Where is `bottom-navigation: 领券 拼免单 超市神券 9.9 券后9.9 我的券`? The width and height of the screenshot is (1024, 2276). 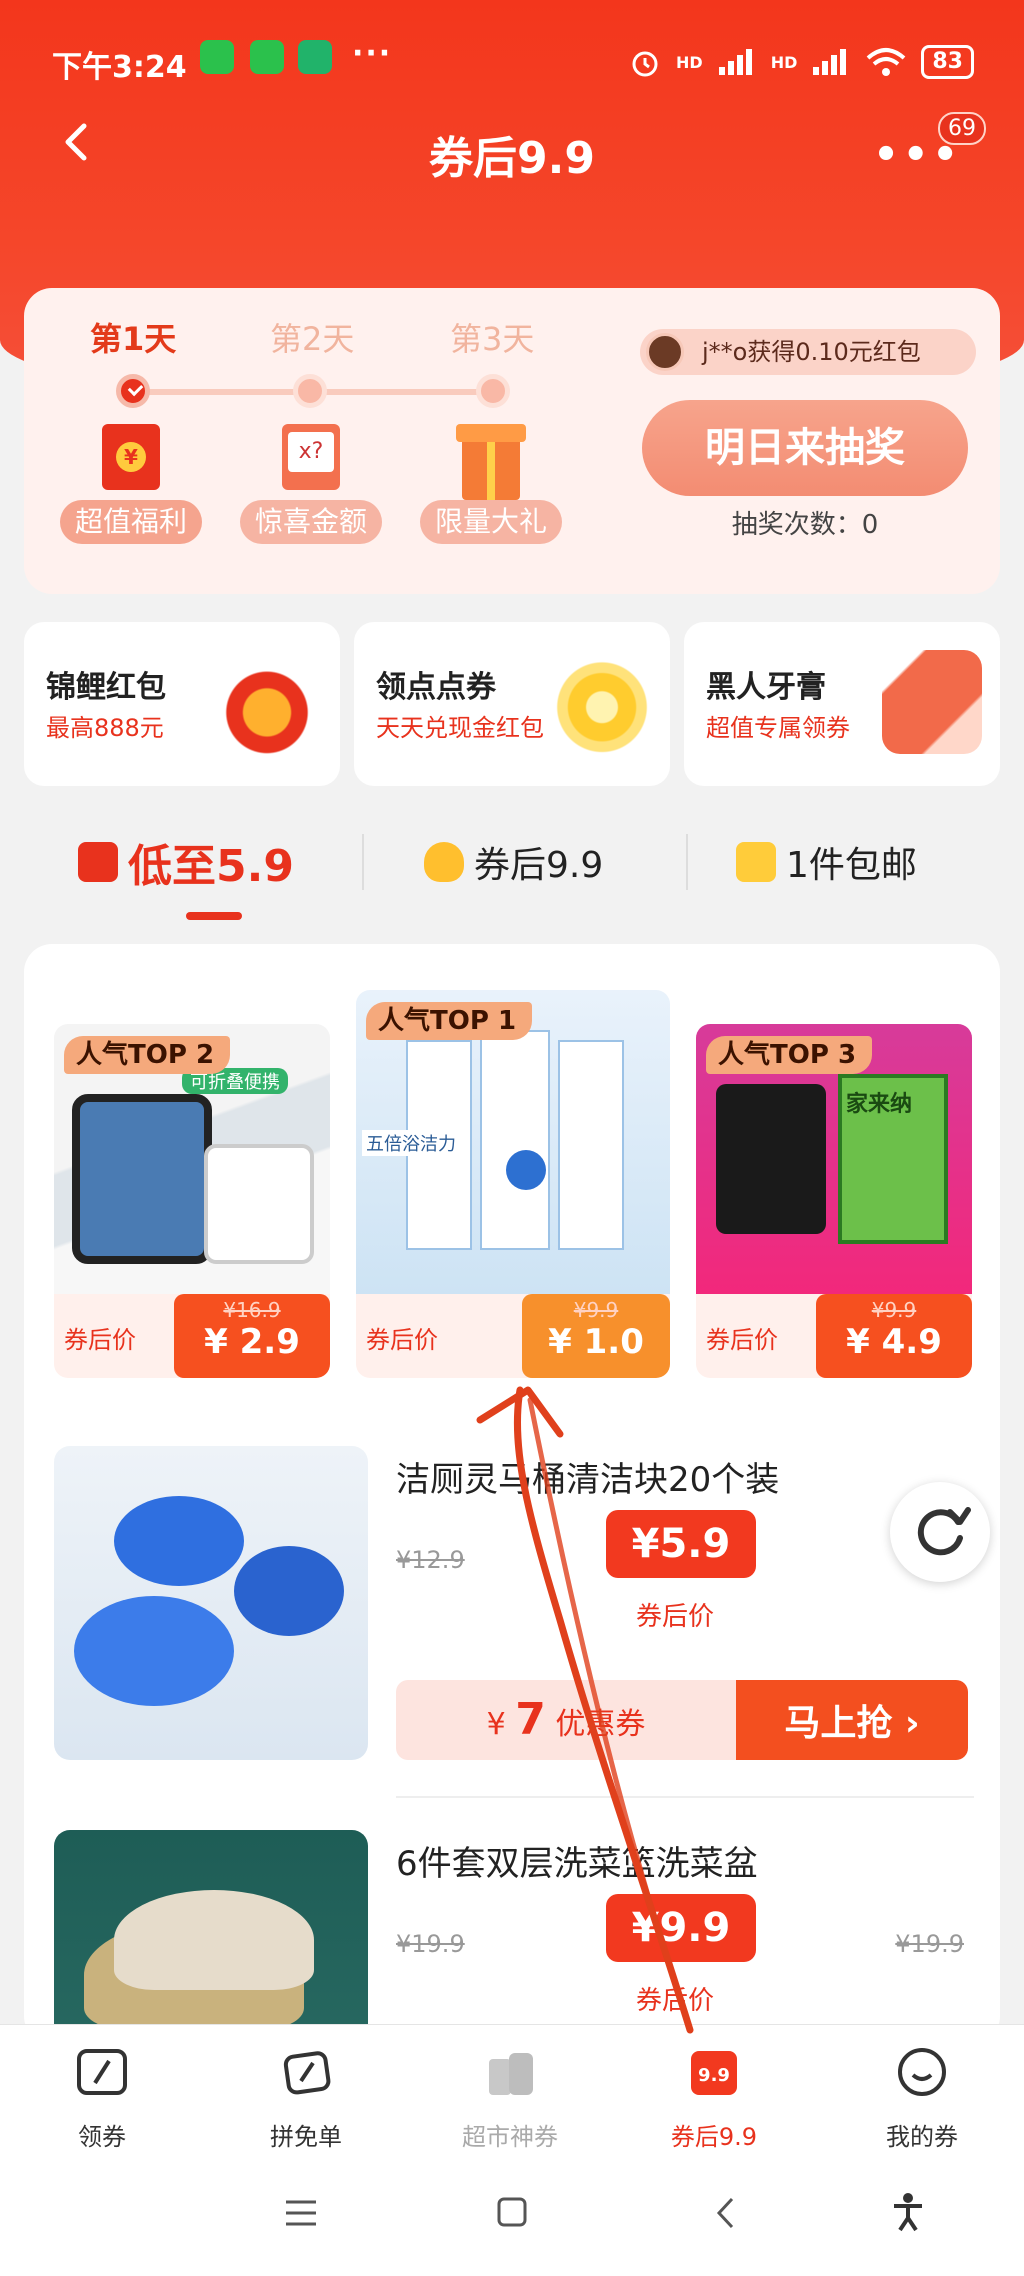 bottom-navigation: 领券 拼免单 超市神券 9.9 券后9.9 我的券 is located at coordinates (512, 2089).